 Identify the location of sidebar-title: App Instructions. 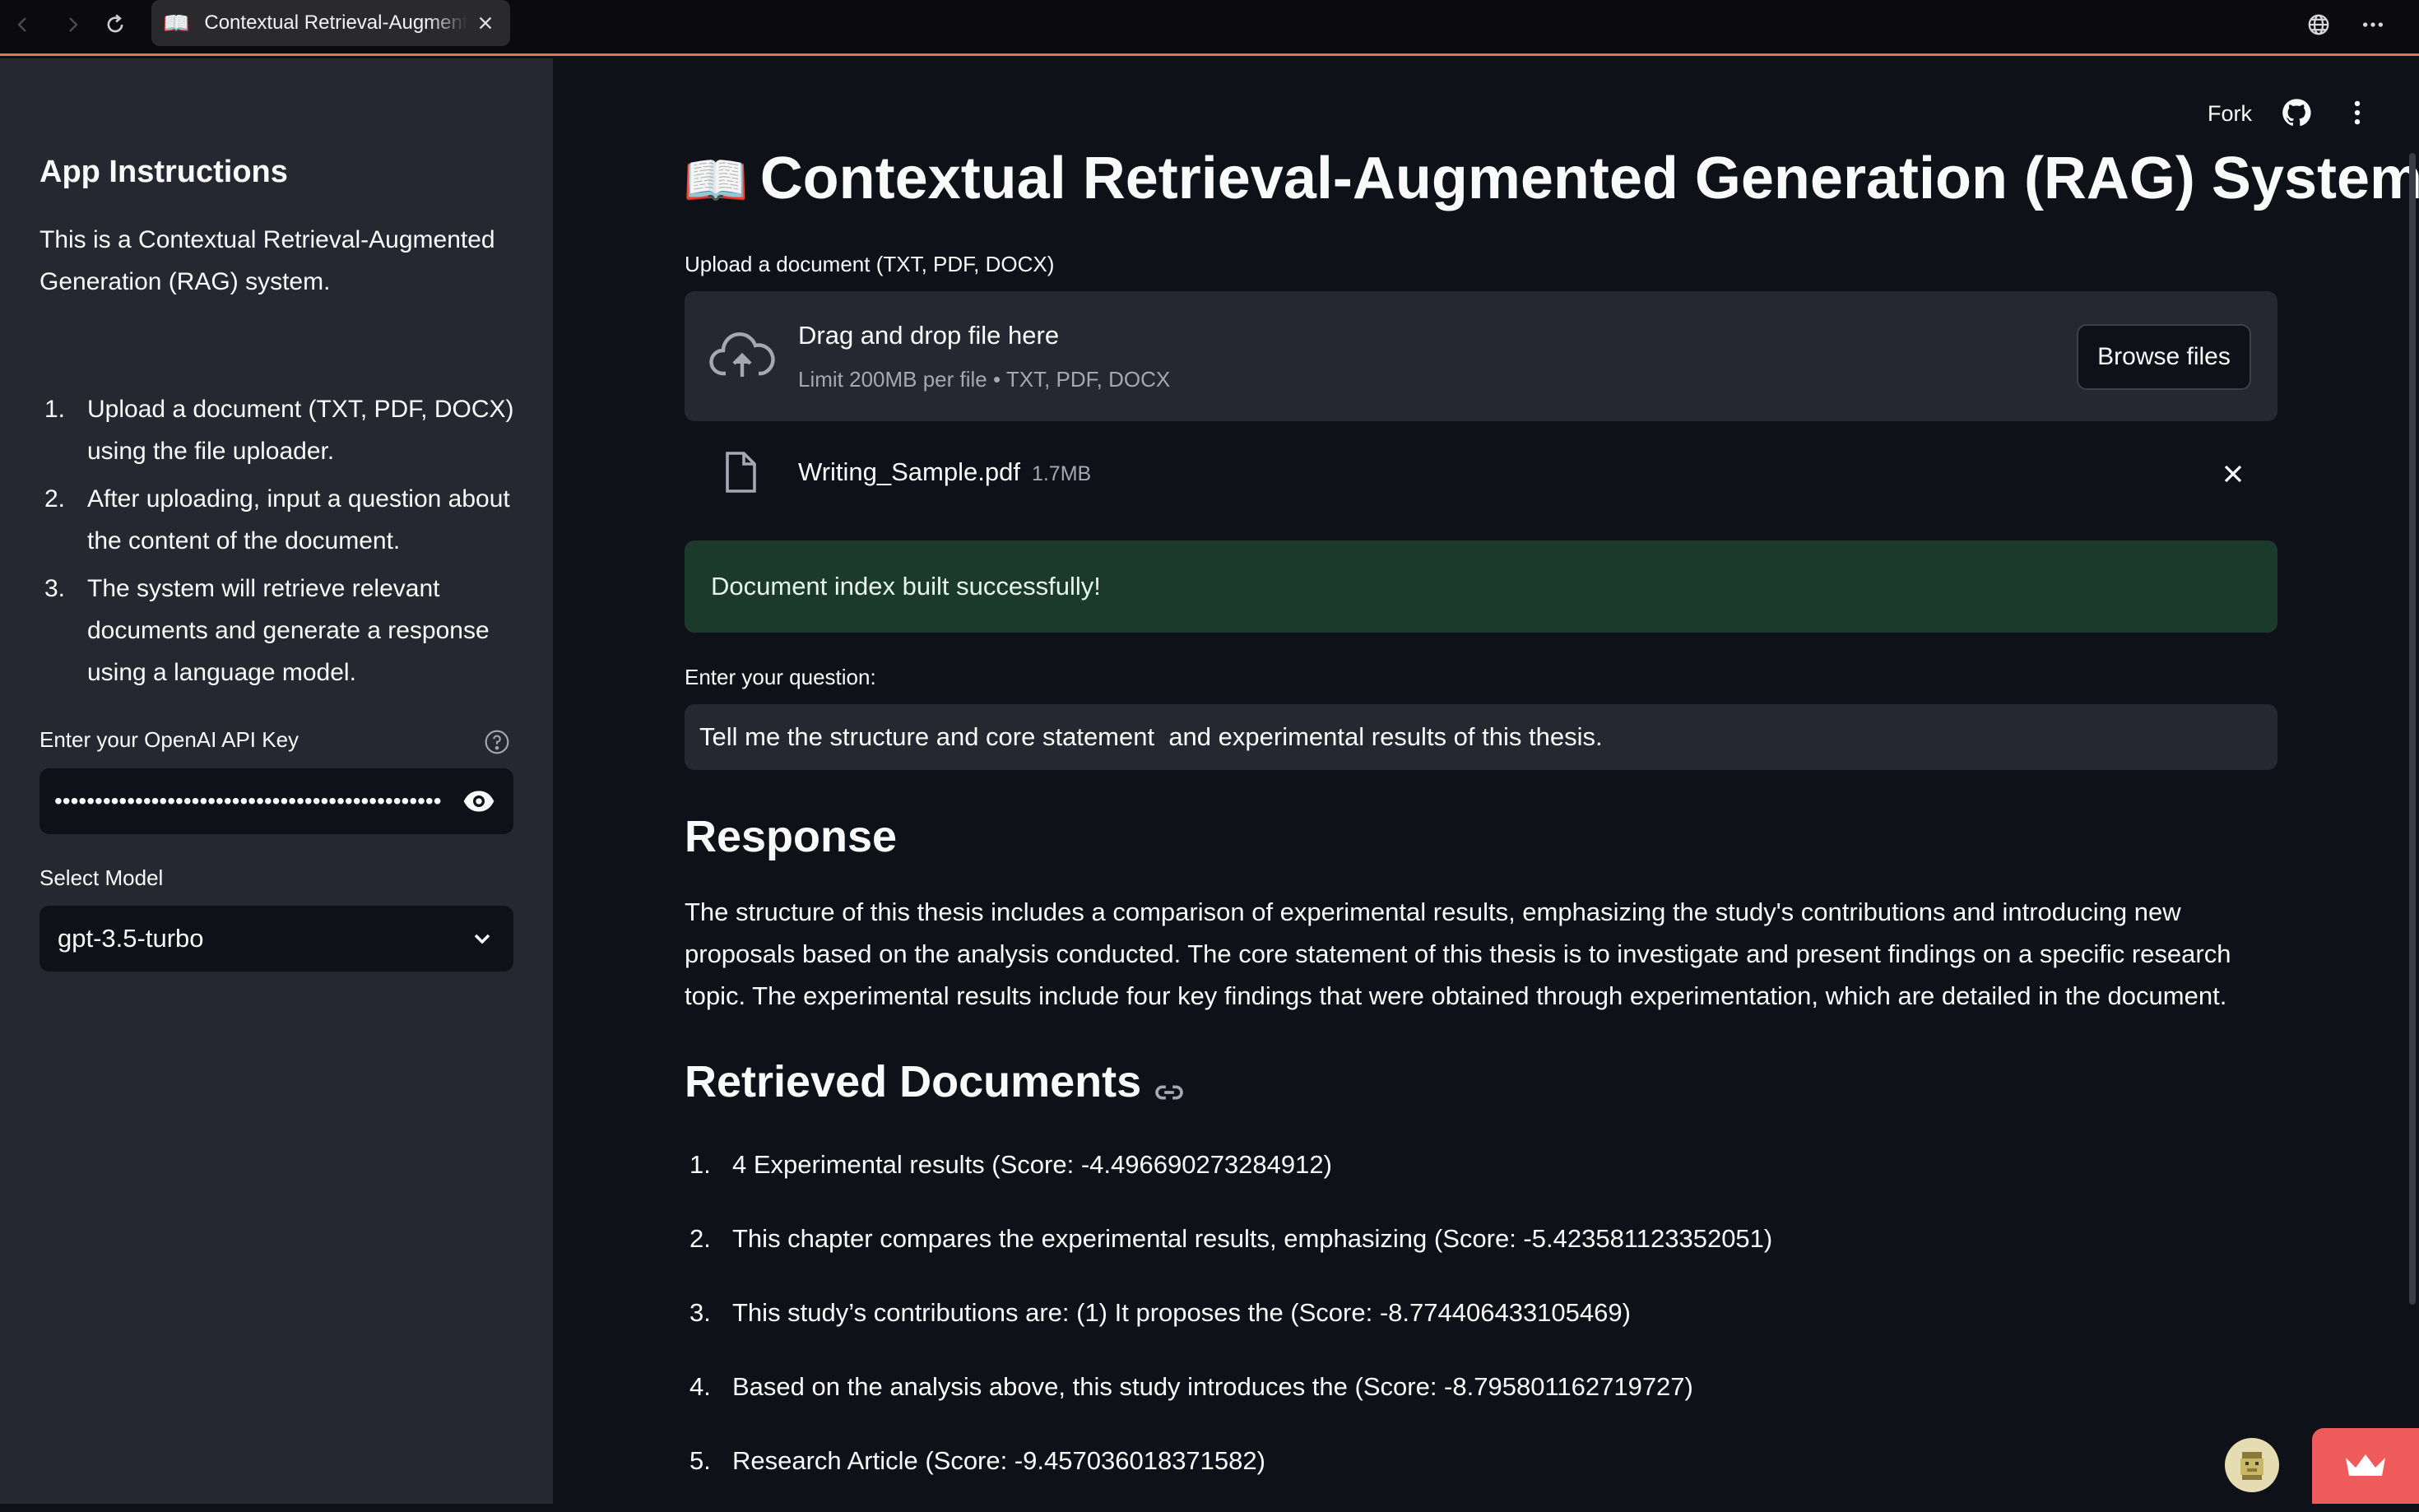
(163, 172).